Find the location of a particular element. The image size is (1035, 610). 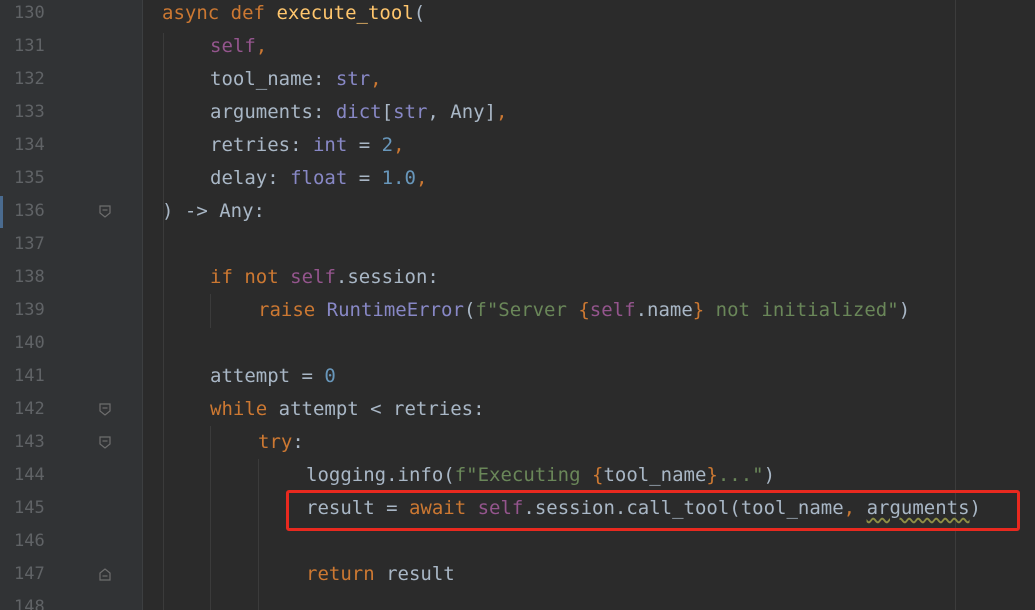

line-number: 142 is located at coordinates (29, 409).